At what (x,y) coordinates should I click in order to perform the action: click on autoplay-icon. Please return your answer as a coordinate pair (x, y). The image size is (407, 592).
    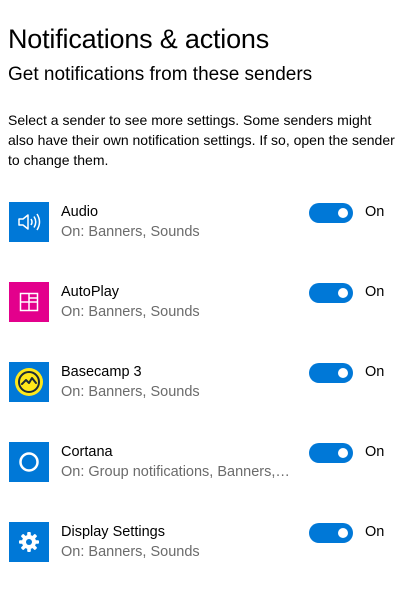
    Looking at the image, I should click on (29, 302).